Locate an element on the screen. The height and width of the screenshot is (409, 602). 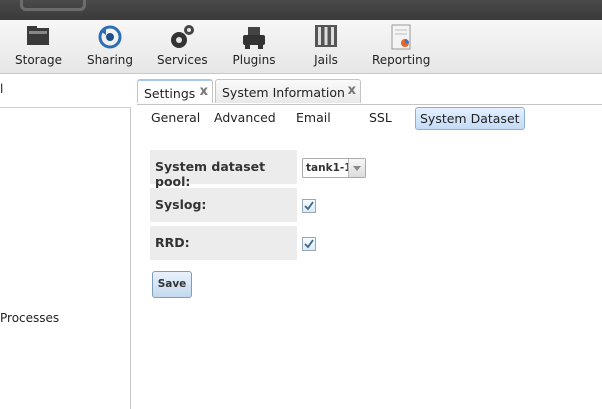
tab-bar: Settings x System Information x is located at coordinates (369, 89).